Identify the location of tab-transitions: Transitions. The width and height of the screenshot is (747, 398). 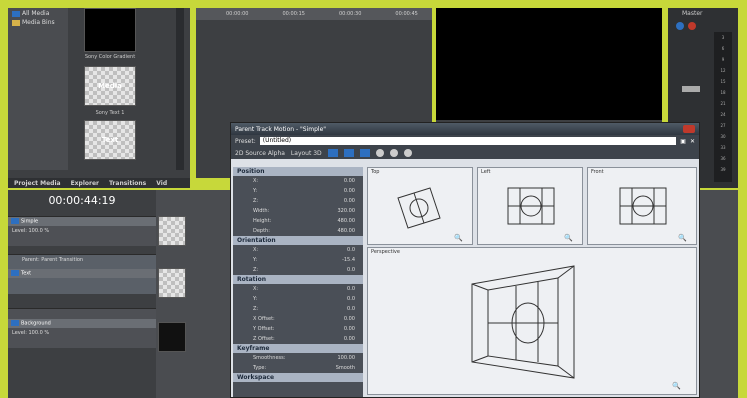
(127, 183).